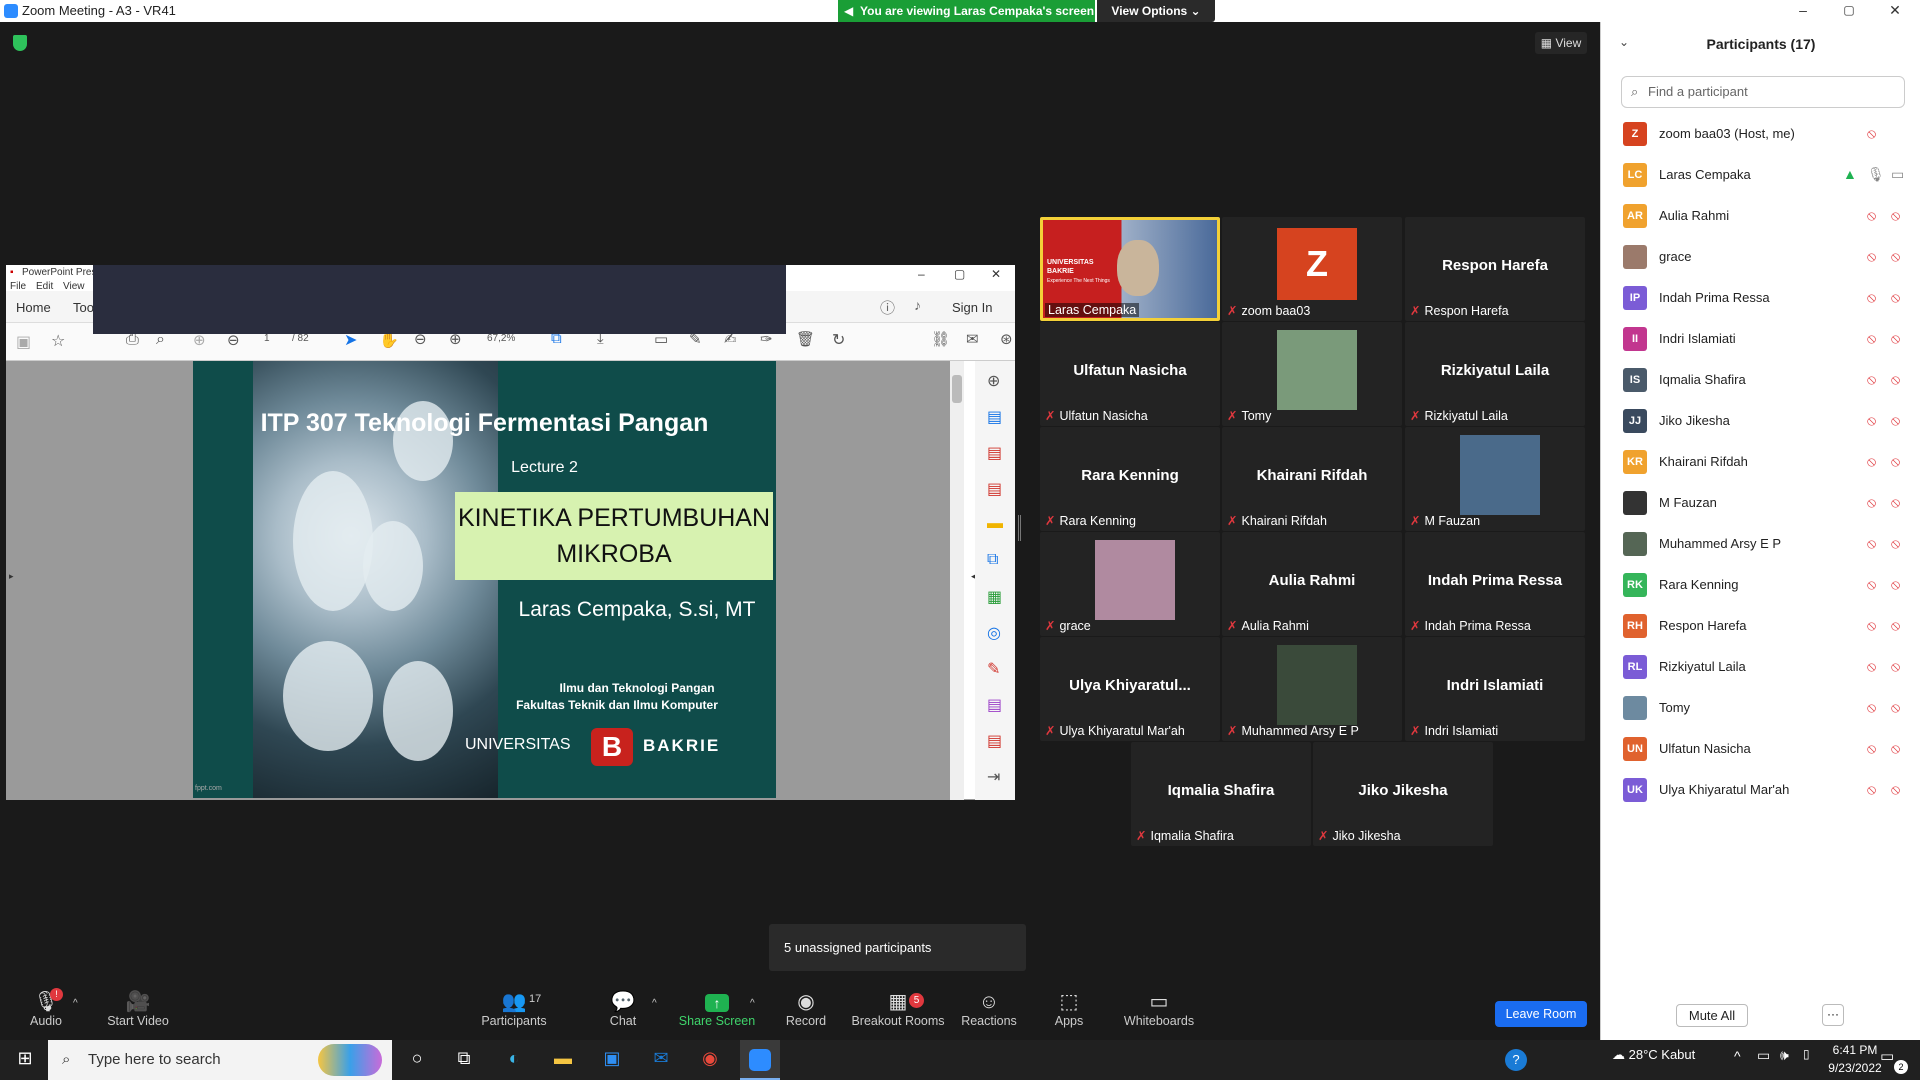 This screenshot has width=1920, height=1080. I want to click on create-pdf-icon: ▤, so click(994, 417).